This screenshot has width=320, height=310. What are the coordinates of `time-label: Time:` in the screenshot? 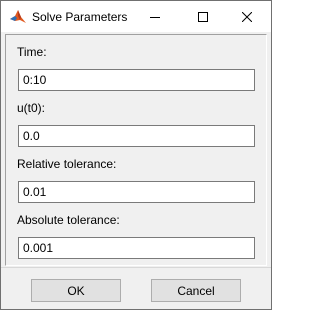 It's located at (32, 52).